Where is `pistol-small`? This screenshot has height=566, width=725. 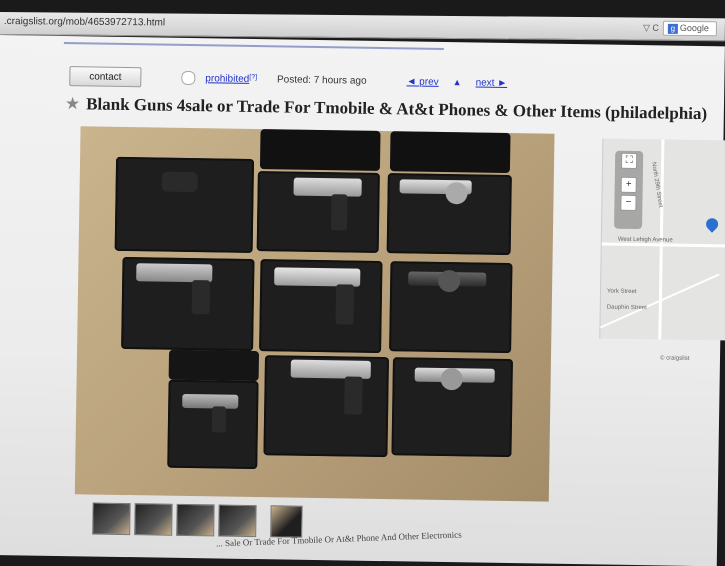 pistol-small is located at coordinates (210, 401).